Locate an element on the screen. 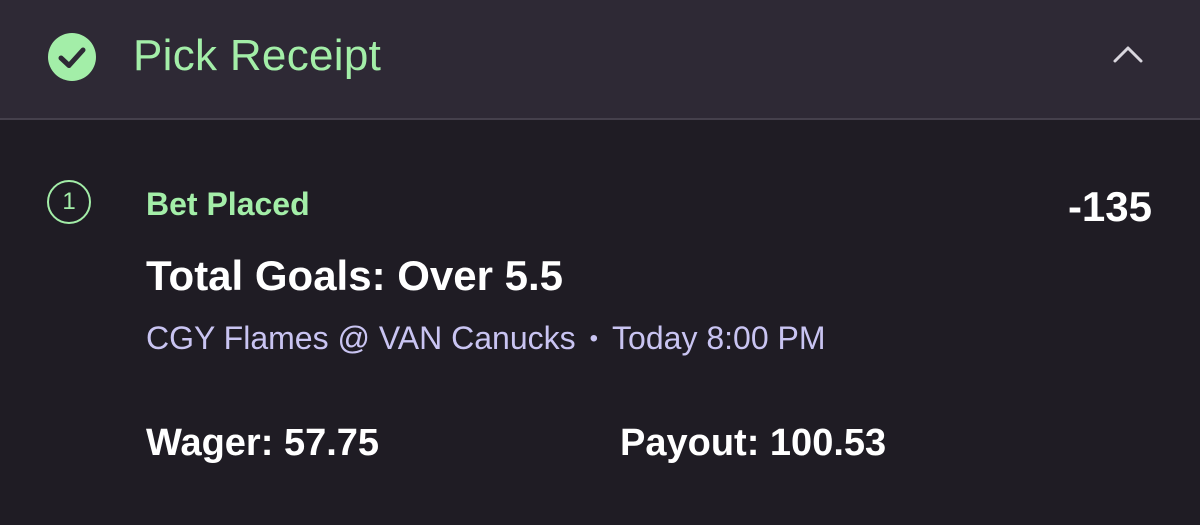 Image resolution: width=1200 pixels, height=525 pixels. bet-status: Bet Placed is located at coordinates (228, 204).